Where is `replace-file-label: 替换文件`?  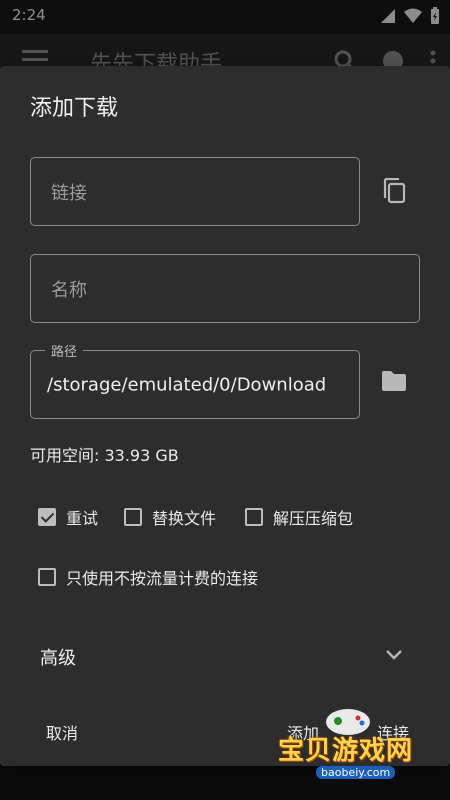
replace-file-label: 替换文件 is located at coordinates (184, 518).